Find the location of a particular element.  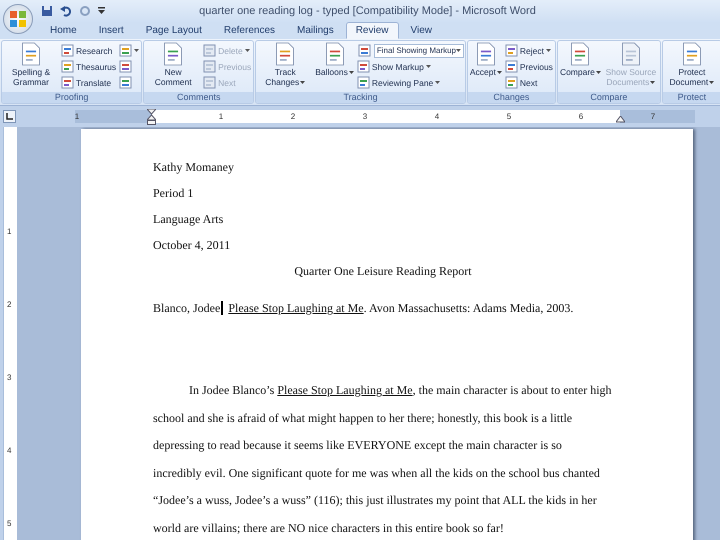

save-icon is located at coordinates (47, 11).